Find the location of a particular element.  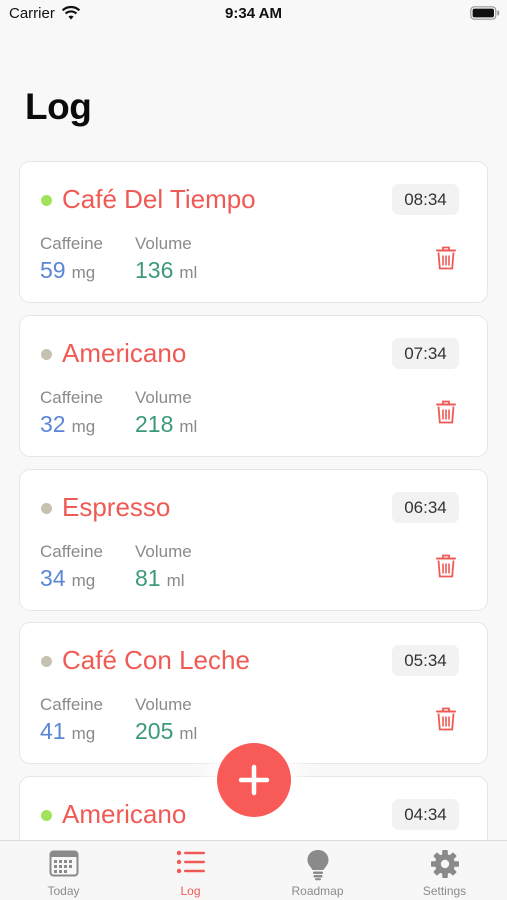

caffeine-amount: 34 is located at coordinates (53, 578).